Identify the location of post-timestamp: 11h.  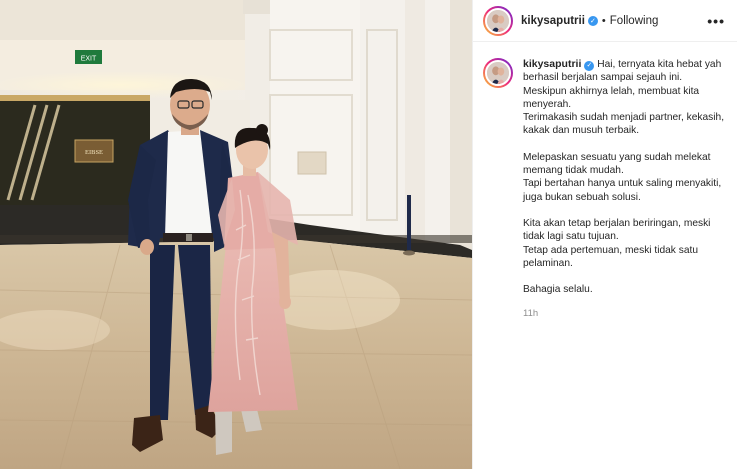
(624, 313).